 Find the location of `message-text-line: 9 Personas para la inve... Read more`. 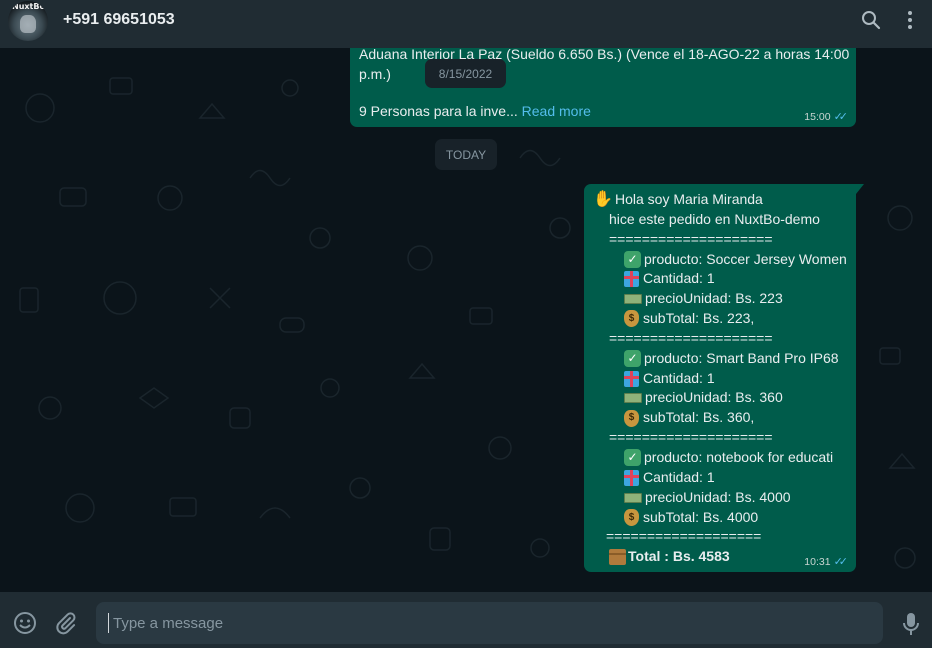

message-text-line: 9 Personas para la inve... Read more is located at coordinates (603, 111).